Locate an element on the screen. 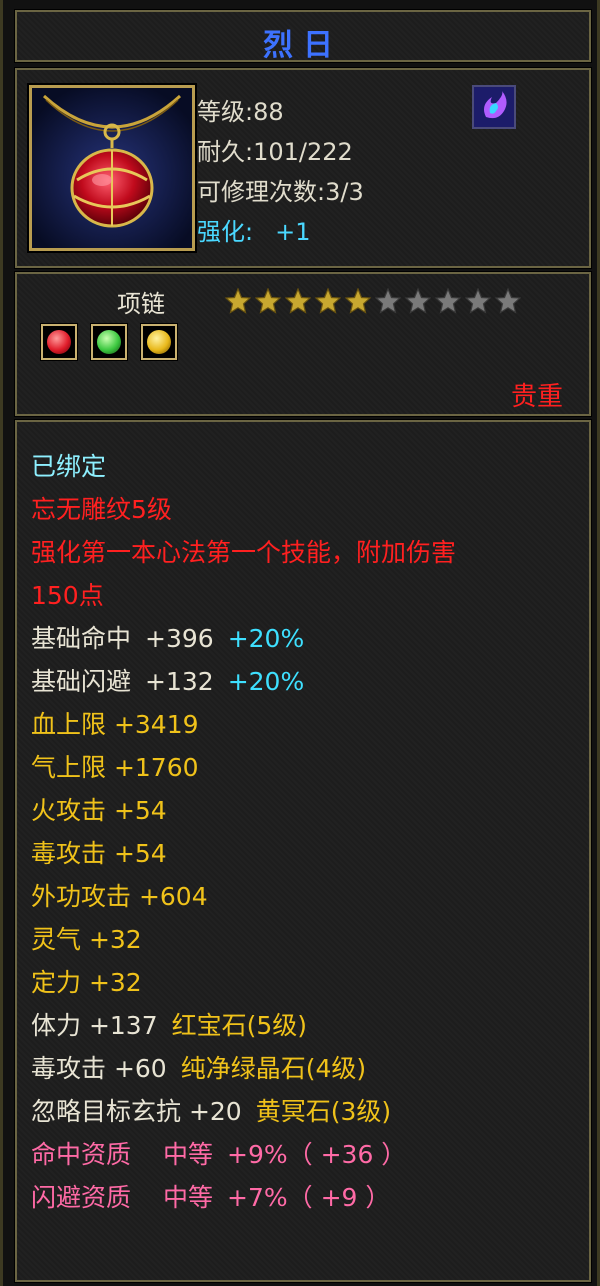 The width and height of the screenshot is (600, 1286). base-dodge-bonus: +20% is located at coordinates (266, 681).